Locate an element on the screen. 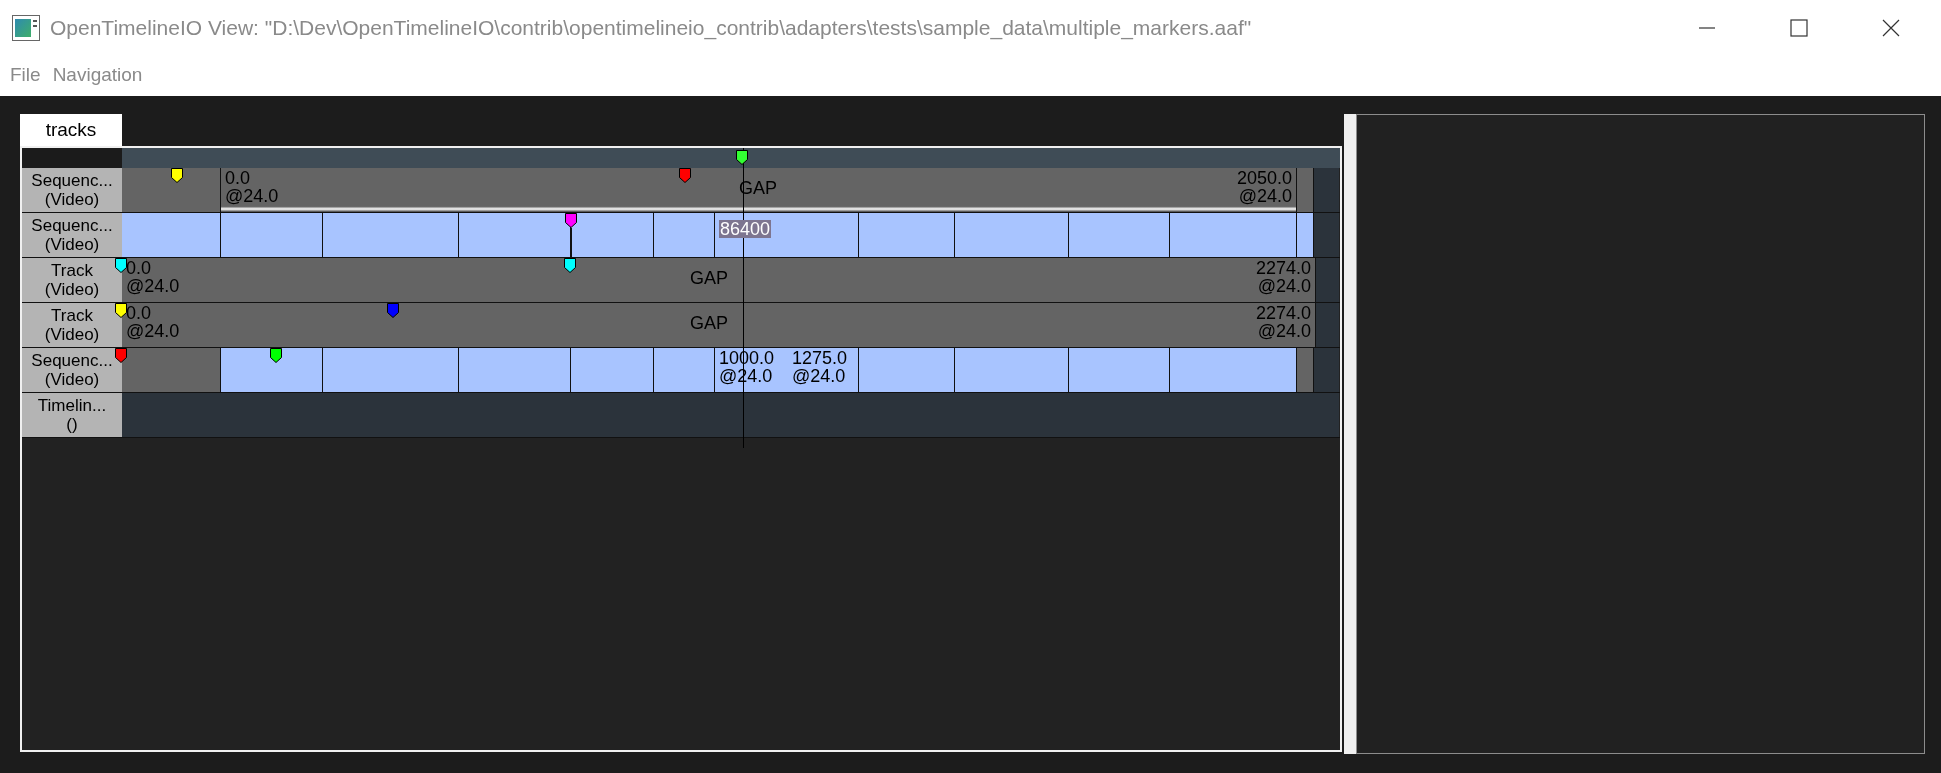 Image resolution: width=1941 pixels, height=773 pixels. close-icon is located at coordinates (1891, 27).